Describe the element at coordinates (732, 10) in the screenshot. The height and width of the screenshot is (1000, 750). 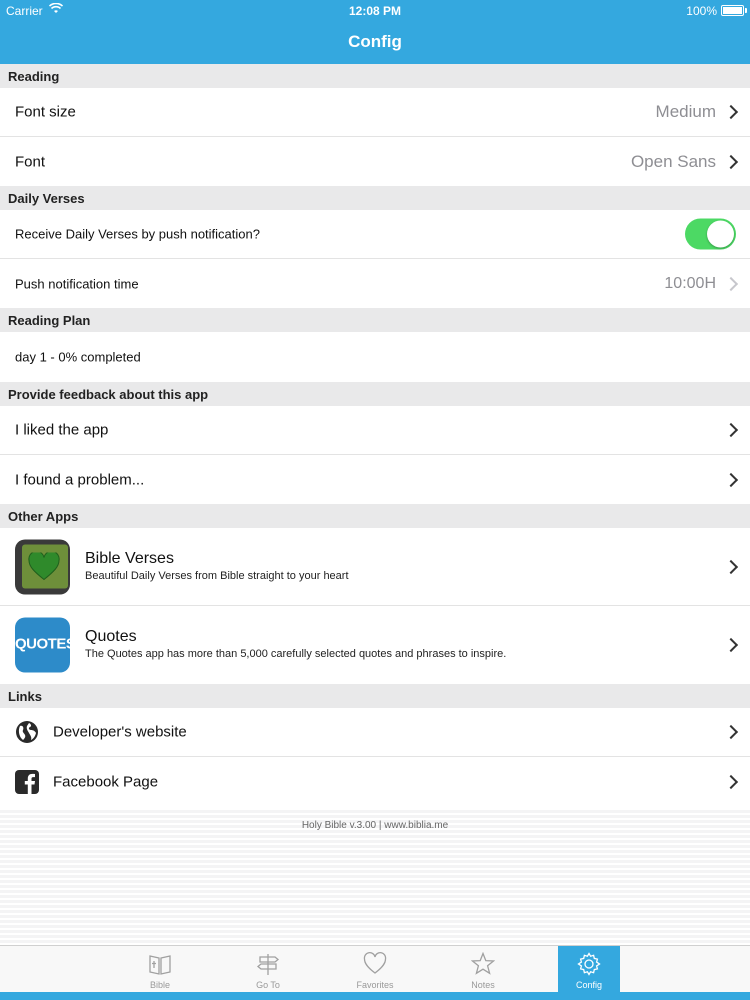
I see `battery-icon` at that location.